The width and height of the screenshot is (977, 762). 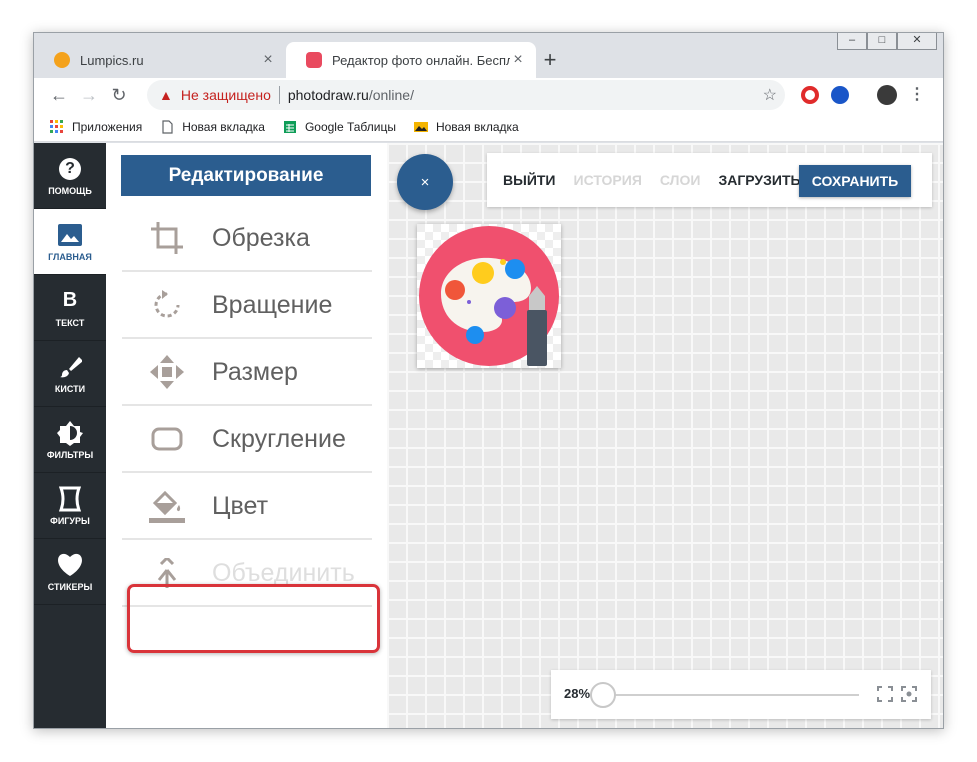 I want to click on window-controls: – □ ✕, so click(x=887, y=41).